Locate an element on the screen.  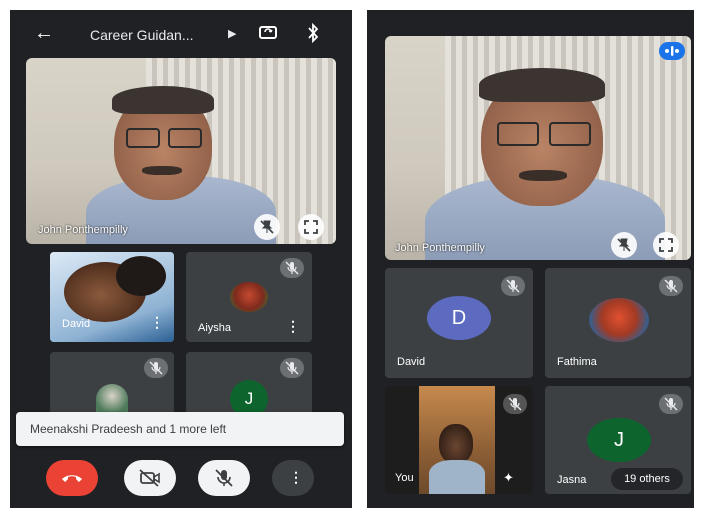
more-options-button: ⋮ is located at coordinates (293, 478).